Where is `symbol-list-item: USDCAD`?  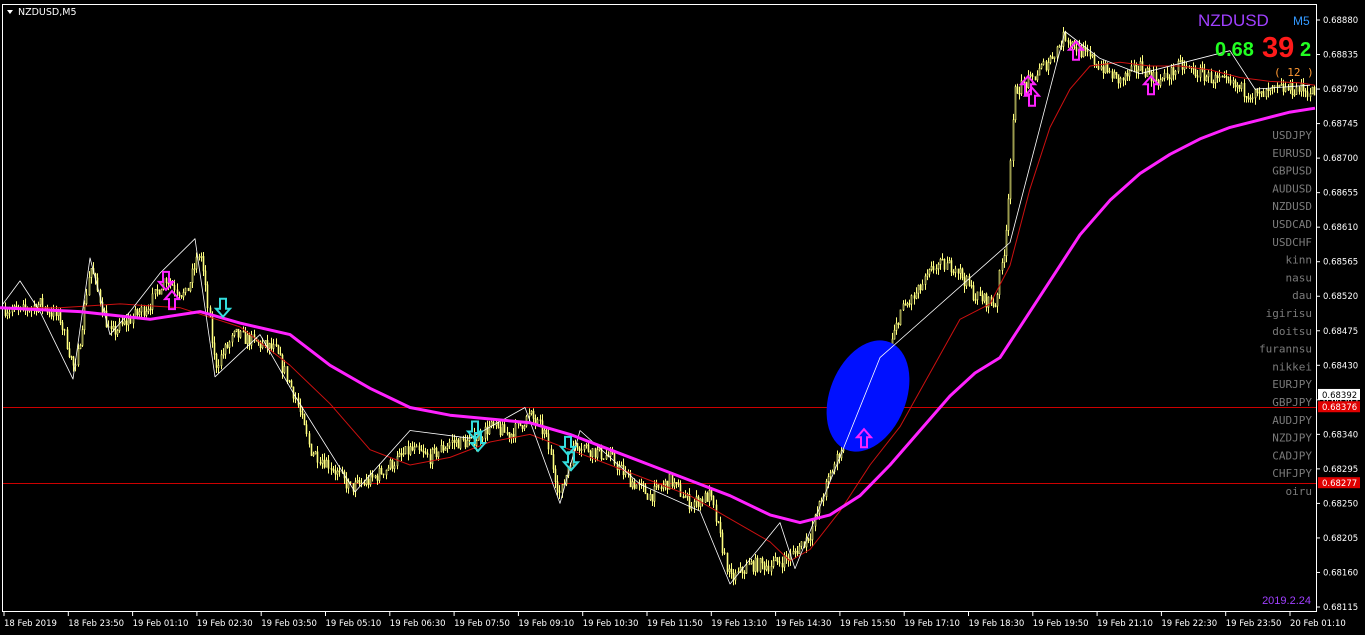
symbol-list-item: USDCAD is located at coordinates (1292, 224).